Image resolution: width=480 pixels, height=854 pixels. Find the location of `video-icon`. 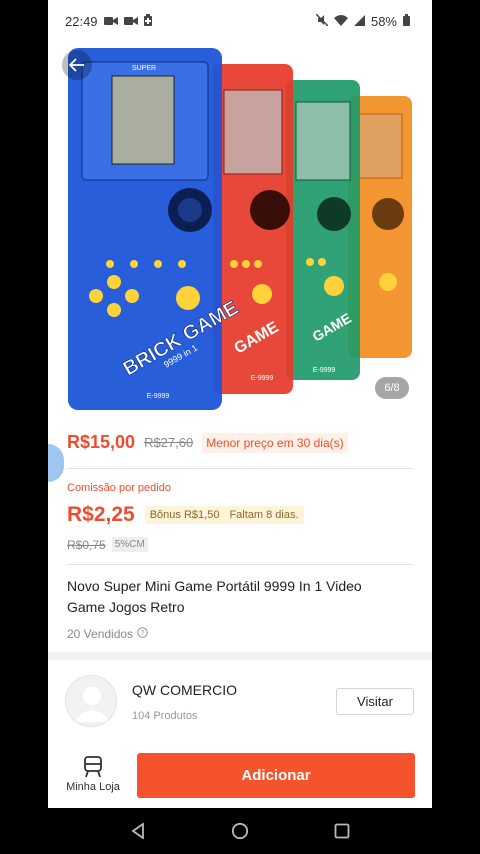

video-icon is located at coordinates (130, 21).